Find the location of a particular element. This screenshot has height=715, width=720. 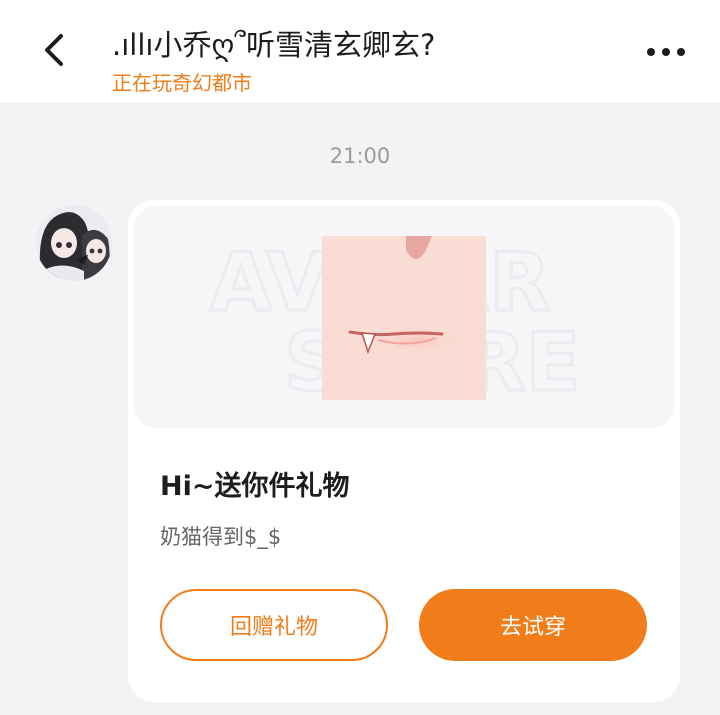

try-on-button: 去试穿 is located at coordinates (533, 625).